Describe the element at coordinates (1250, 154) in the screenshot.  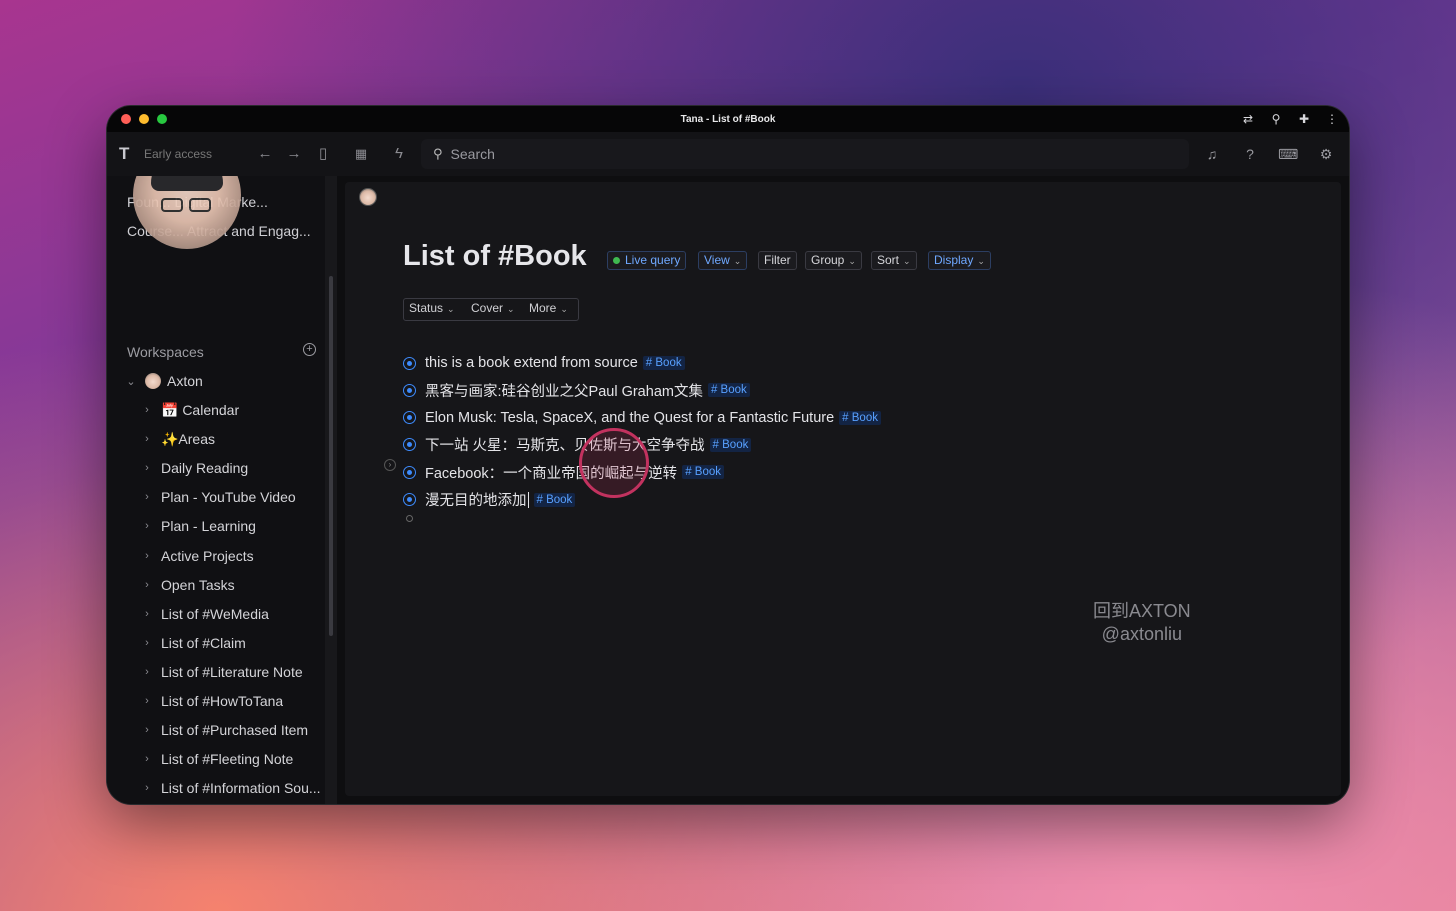
I see `help-icon: ?` at that location.